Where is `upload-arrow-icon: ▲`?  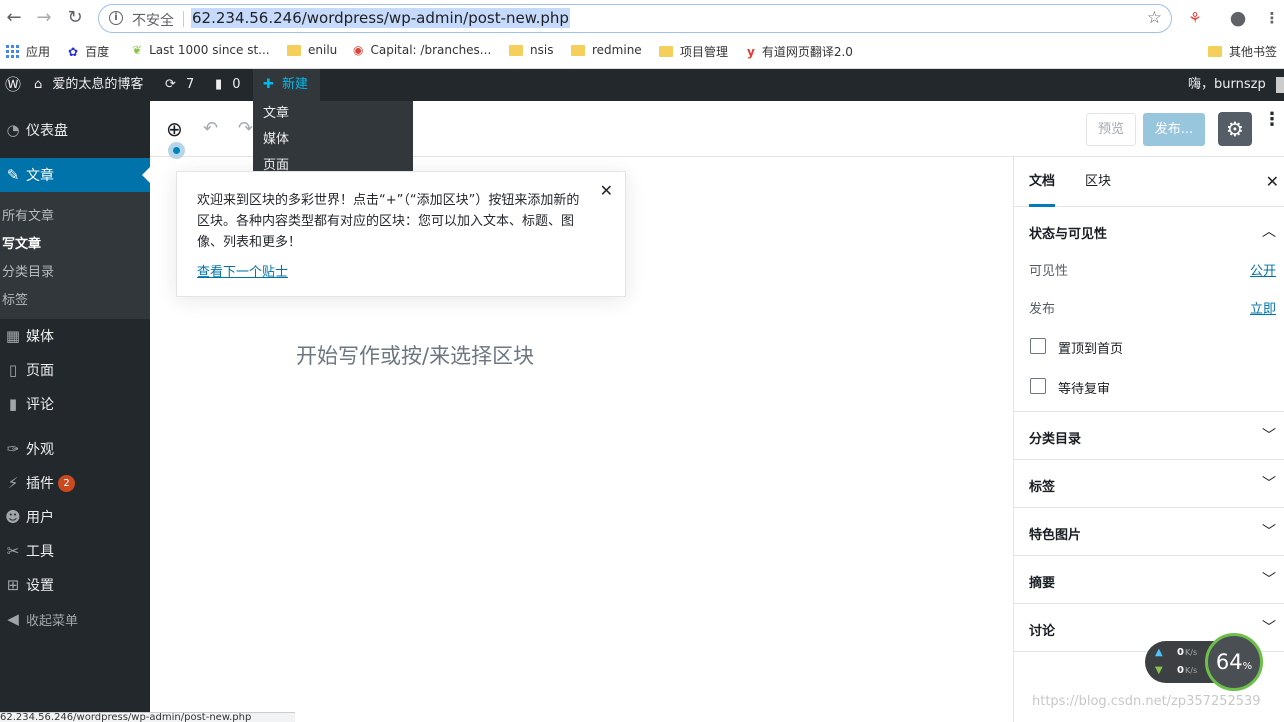
upload-arrow-icon: ▲ is located at coordinates (1159, 652).